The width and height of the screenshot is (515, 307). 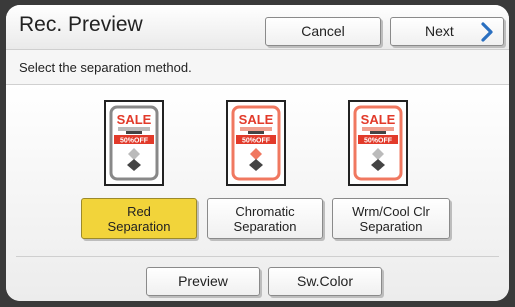 What do you see at coordinates (257, 256) in the screenshot?
I see `divider` at bounding box center [257, 256].